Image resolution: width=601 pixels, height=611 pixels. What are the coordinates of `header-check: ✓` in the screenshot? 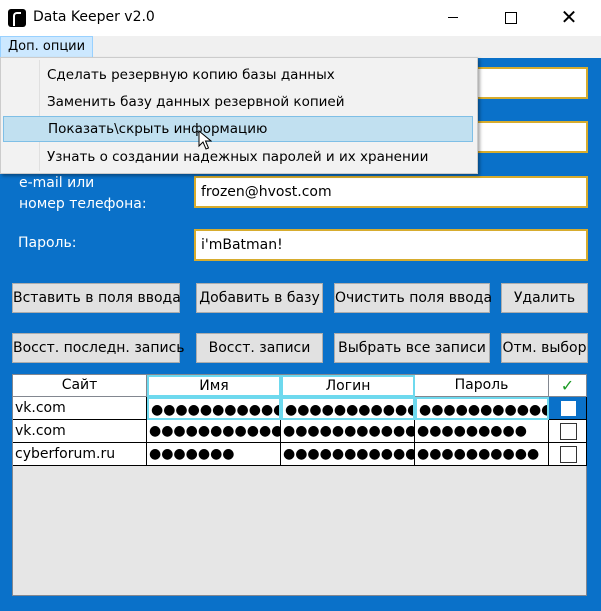 It's located at (568, 386).